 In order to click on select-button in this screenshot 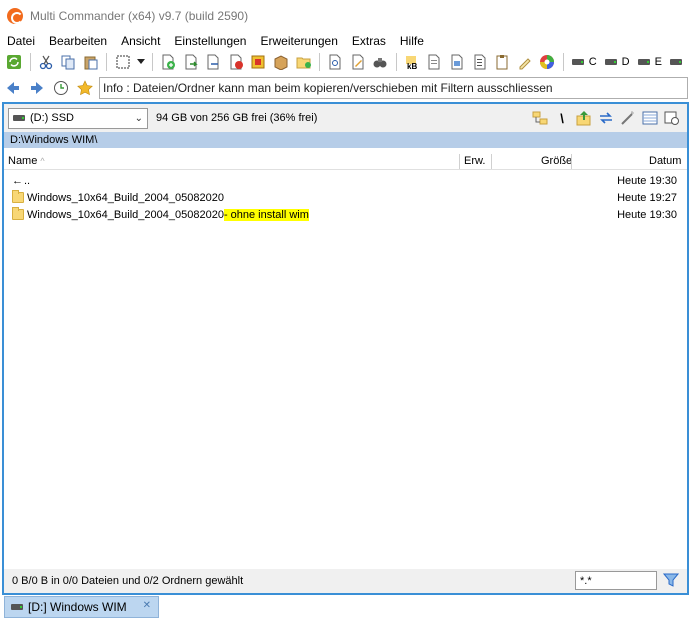, I will do `click(122, 62)`.